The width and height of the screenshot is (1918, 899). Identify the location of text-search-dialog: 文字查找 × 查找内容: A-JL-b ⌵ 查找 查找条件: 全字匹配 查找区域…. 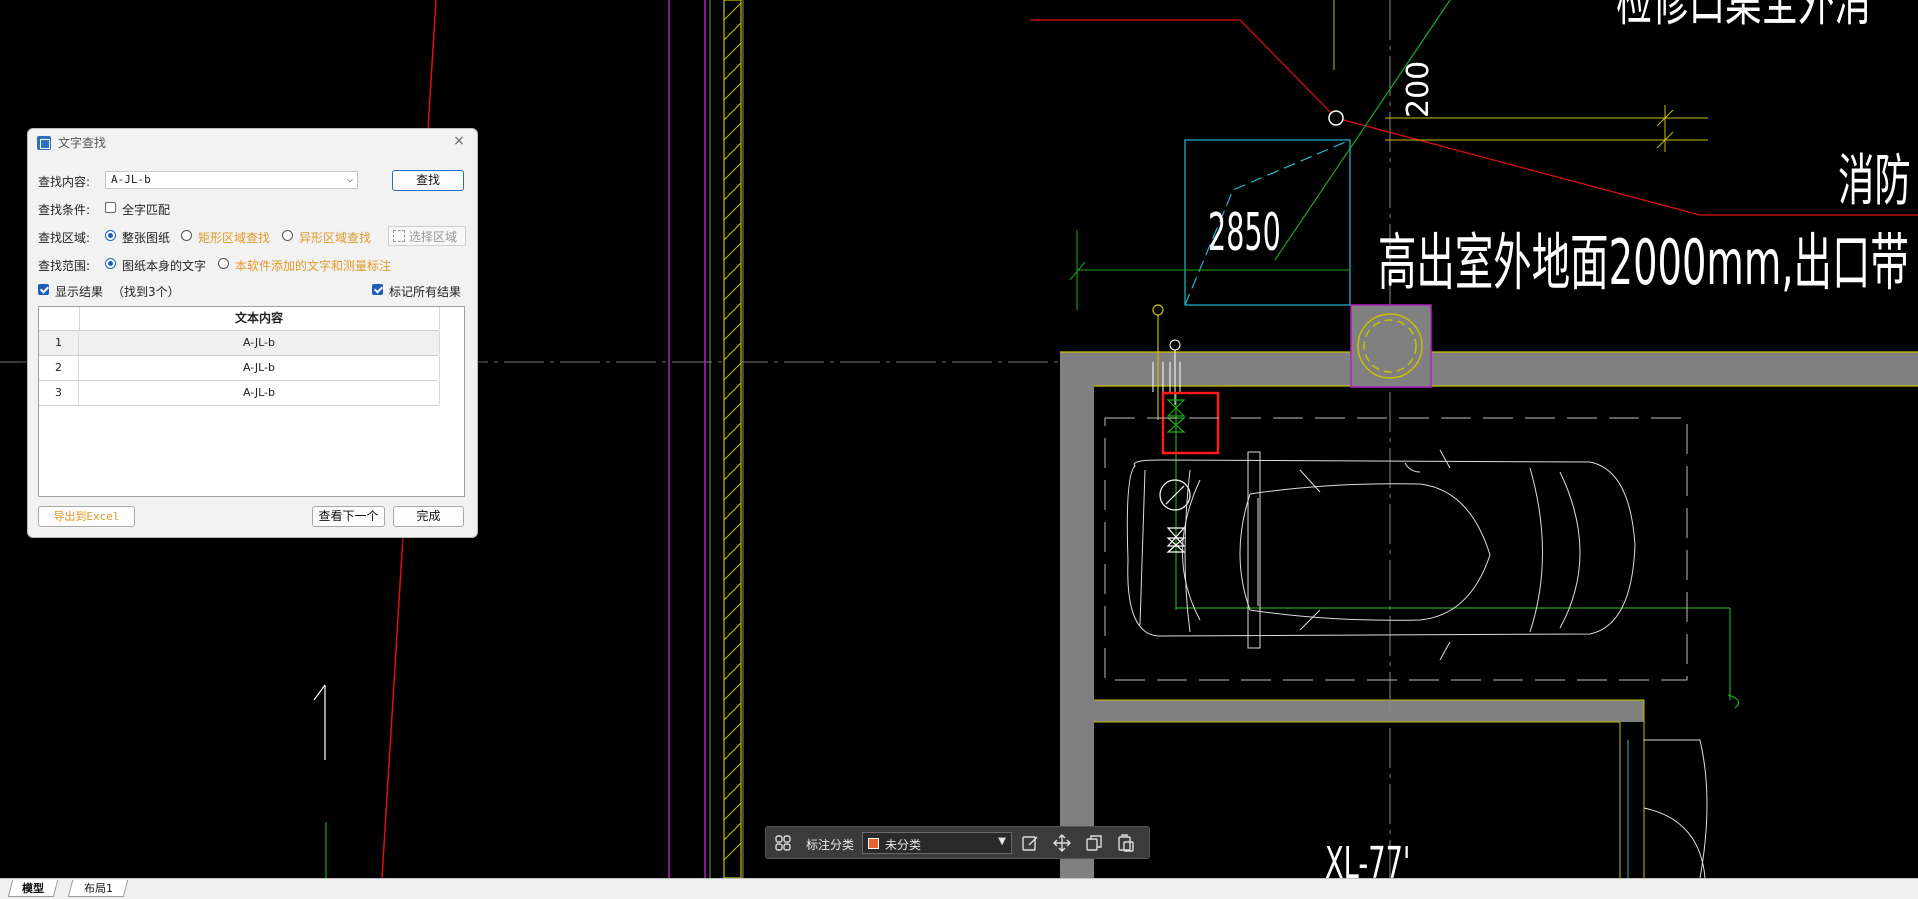
(252, 333).